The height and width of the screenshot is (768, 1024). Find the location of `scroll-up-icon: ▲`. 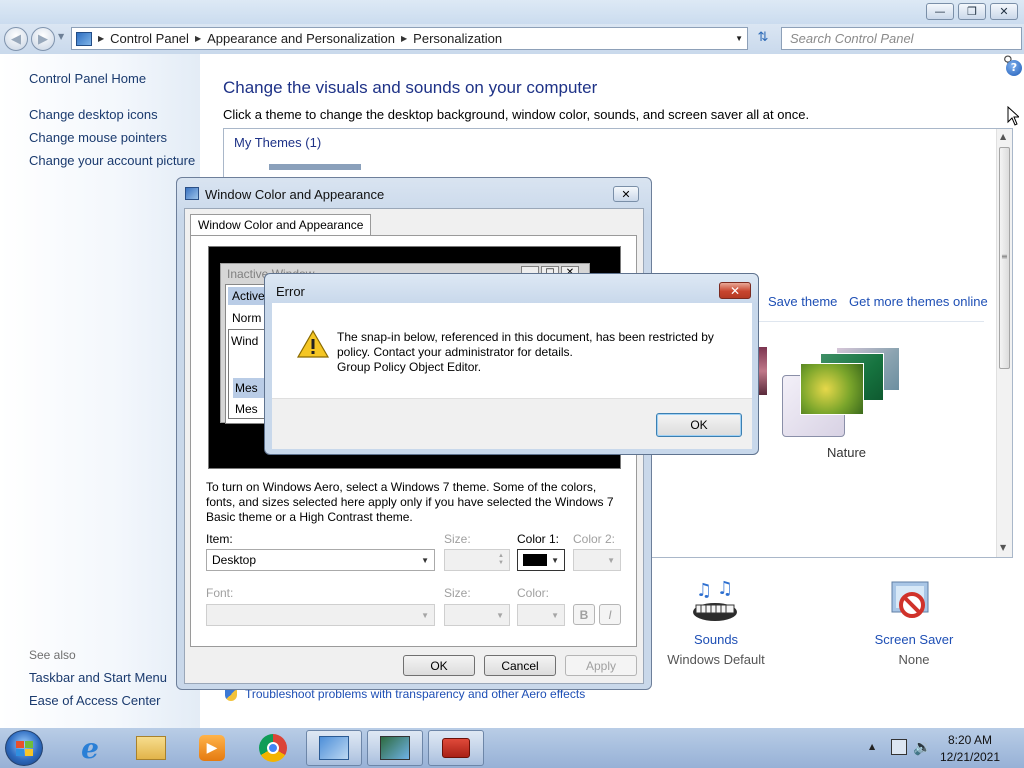

scroll-up-icon: ▲ is located at coordinates (1003, 136).